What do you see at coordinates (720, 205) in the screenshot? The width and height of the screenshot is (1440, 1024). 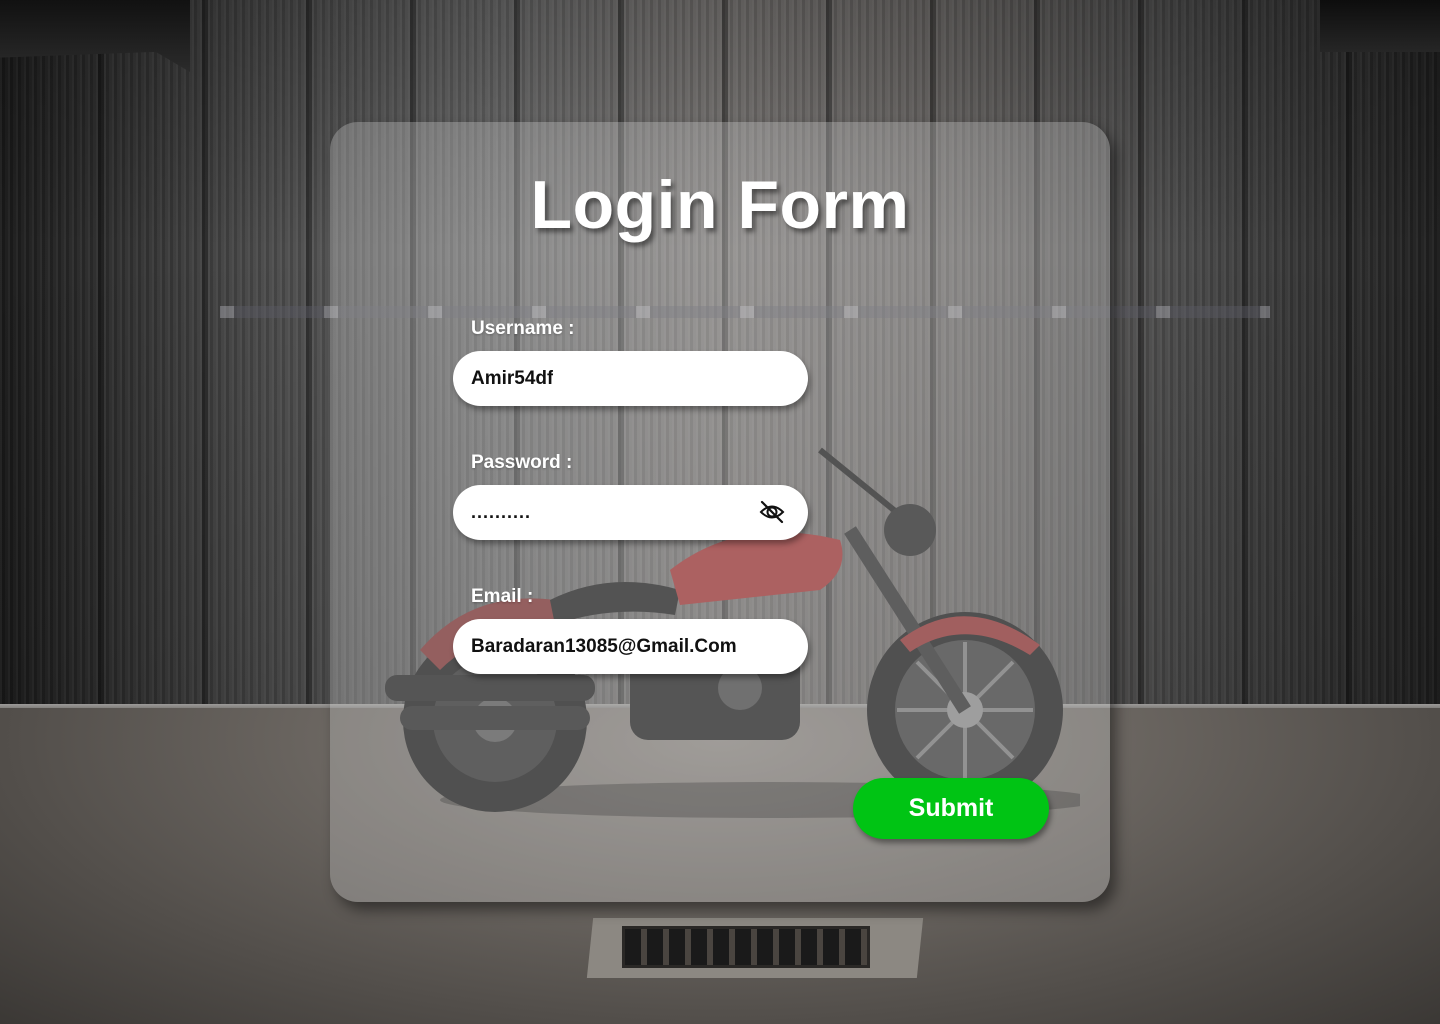 I see `form-title: Login Form` at bounding box center [720, 205].